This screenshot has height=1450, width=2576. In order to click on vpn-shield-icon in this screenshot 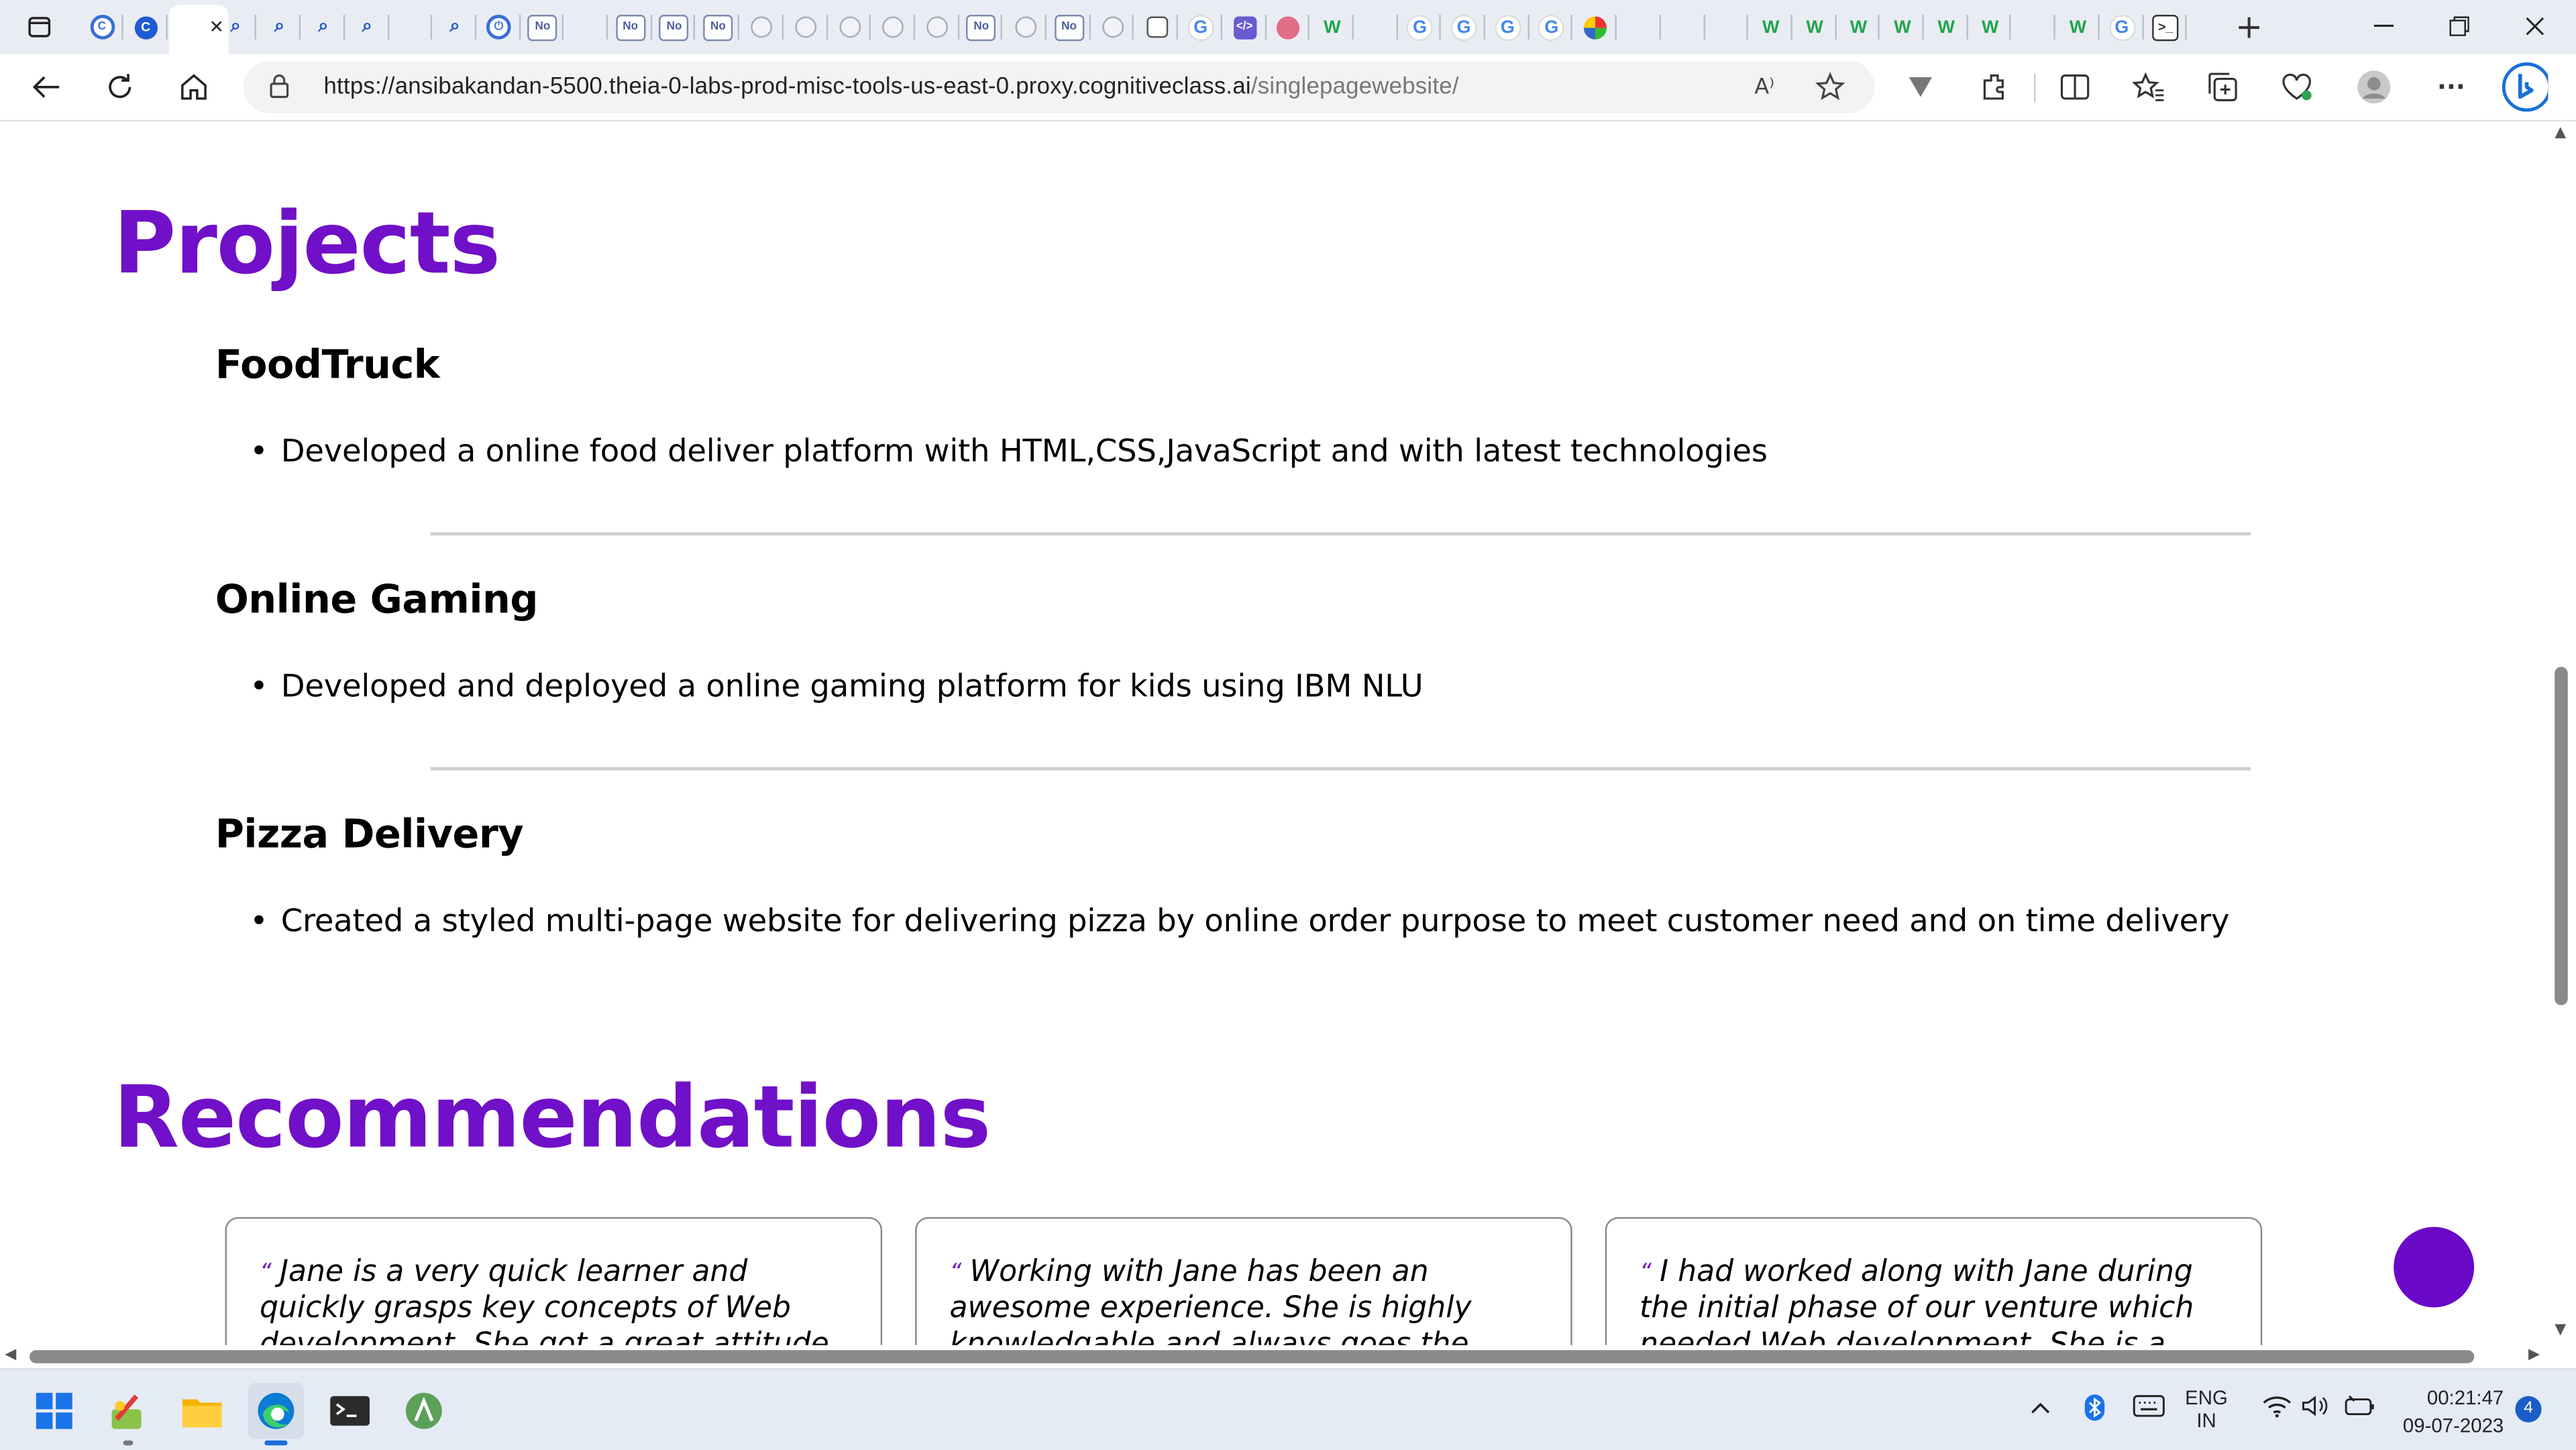, I will do `click(1921, 87)`.